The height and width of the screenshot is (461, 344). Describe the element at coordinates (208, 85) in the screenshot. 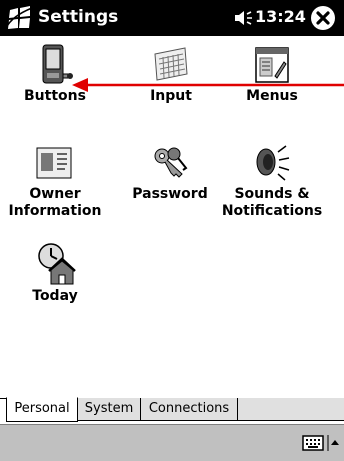

I see `annotation-arrow` at that location.